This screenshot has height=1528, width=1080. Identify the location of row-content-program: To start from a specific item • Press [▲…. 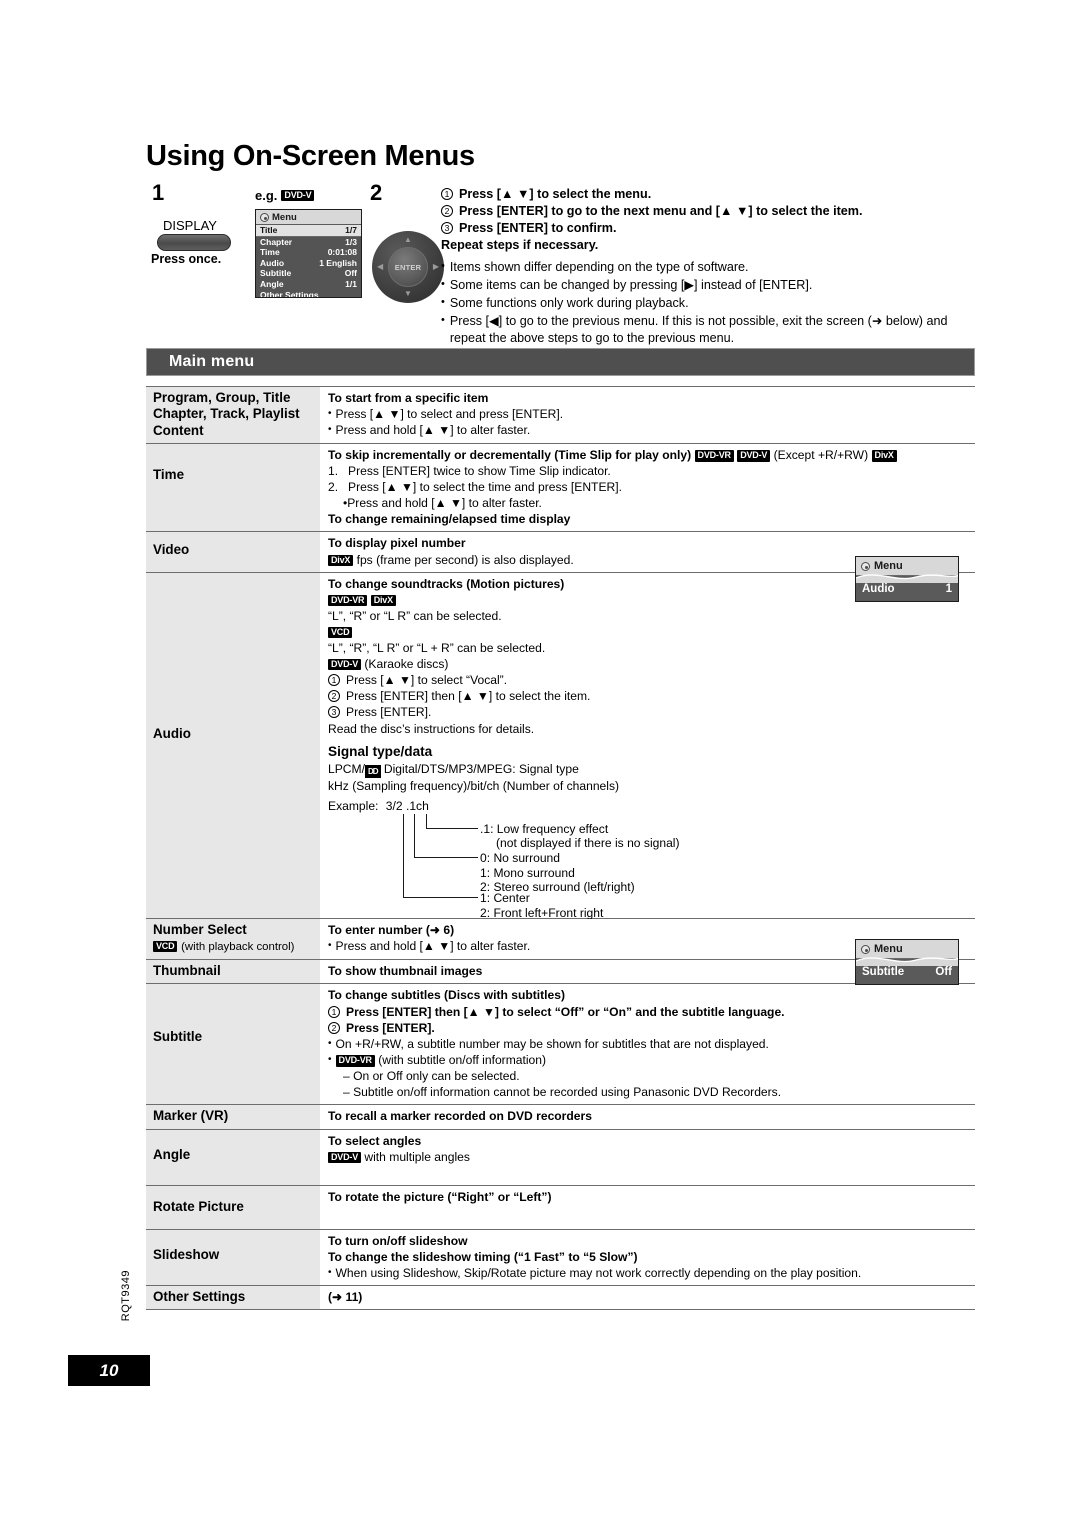
(647, 414).